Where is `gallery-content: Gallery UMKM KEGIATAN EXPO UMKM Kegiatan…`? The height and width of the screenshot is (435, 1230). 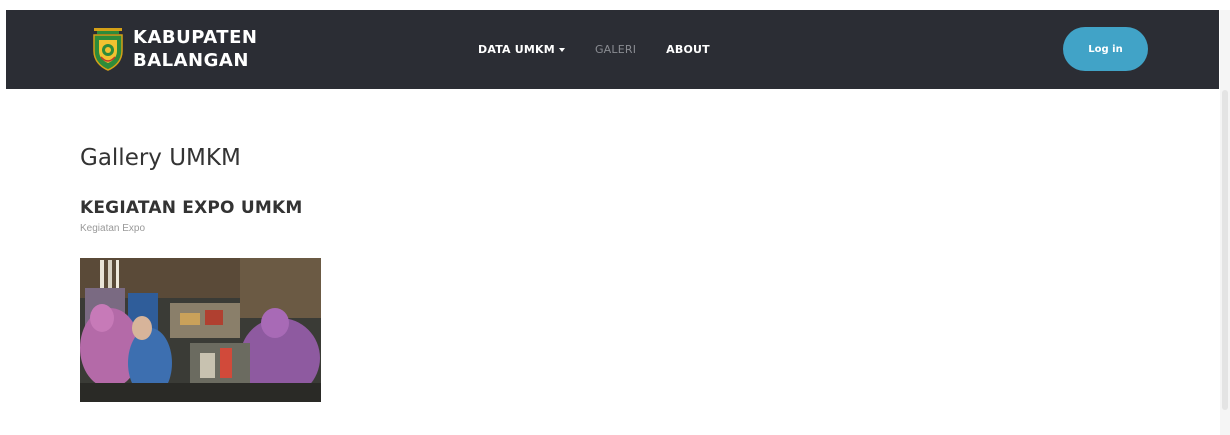 gallery-content: Gallery UMKM KEGIATAN EXPO UMKM Kegiatan… is located at coordinates (200, 272).